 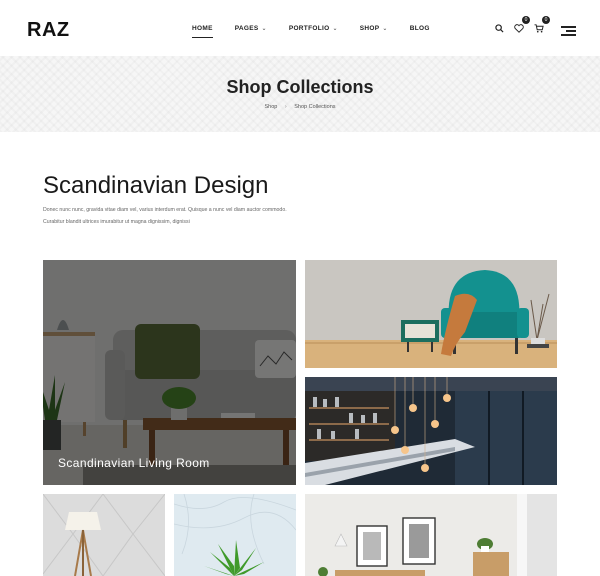 What do you see at coordinates (546, 20) in the screenshot?
I see `cart-count-badge: 0` at bounding box center [546, 20].